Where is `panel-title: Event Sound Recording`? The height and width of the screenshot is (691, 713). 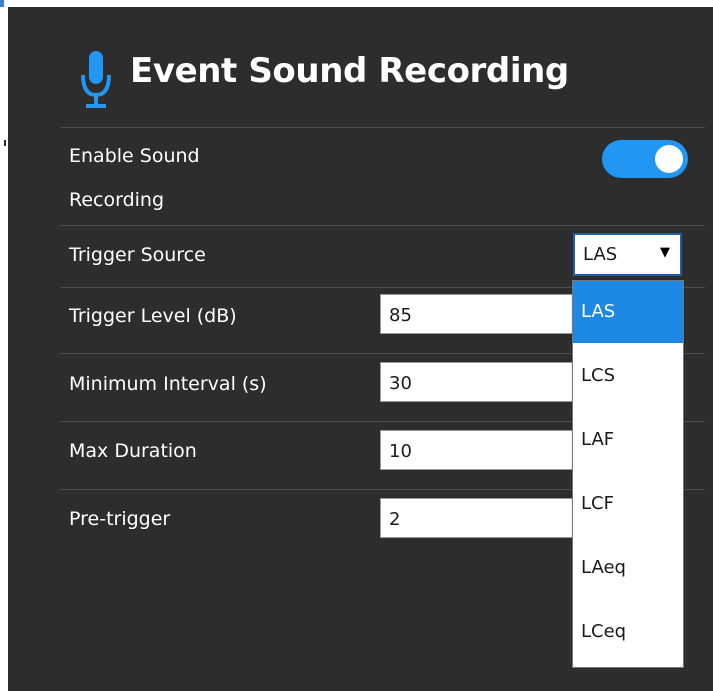 panel-title: Event Sound Recording is located at coordinates (349, 71).